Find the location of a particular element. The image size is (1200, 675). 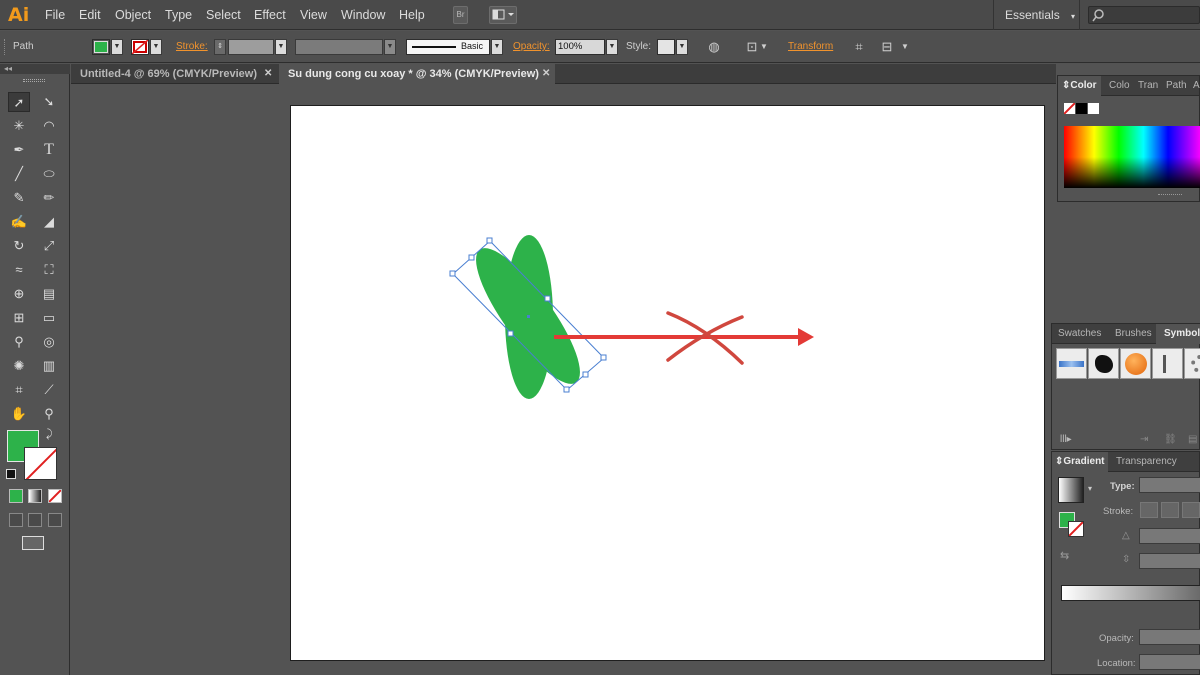

draw-inside-button is located at coordinates (55, 520).